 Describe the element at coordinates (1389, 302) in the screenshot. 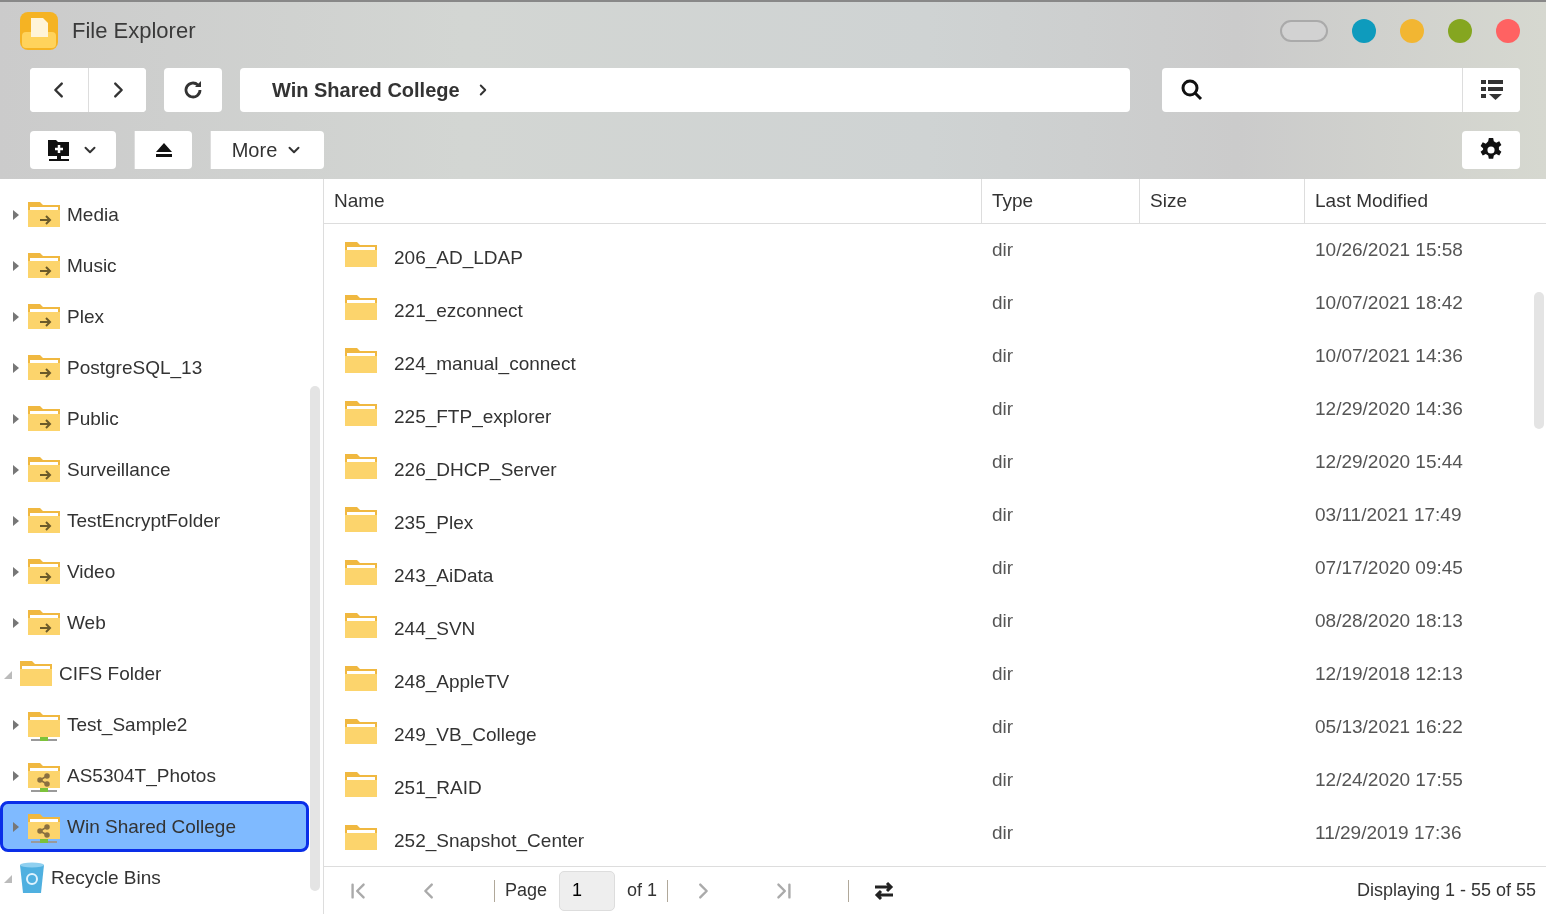

I see `modified-date: 10/07/2021 18:42` at that location.